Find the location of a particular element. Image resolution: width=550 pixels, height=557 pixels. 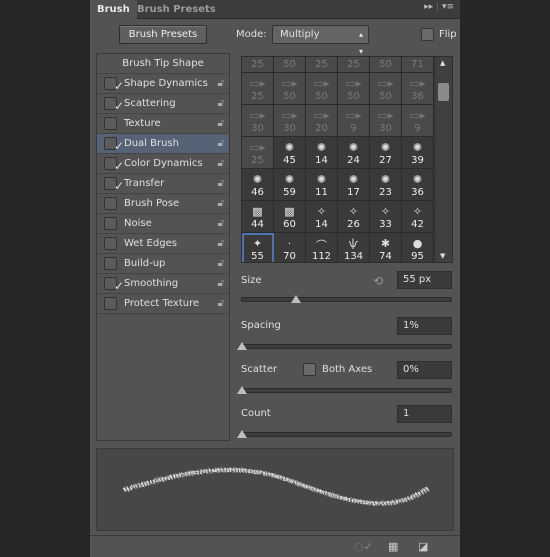

spacing-slider is located at coordinates (344, 346).